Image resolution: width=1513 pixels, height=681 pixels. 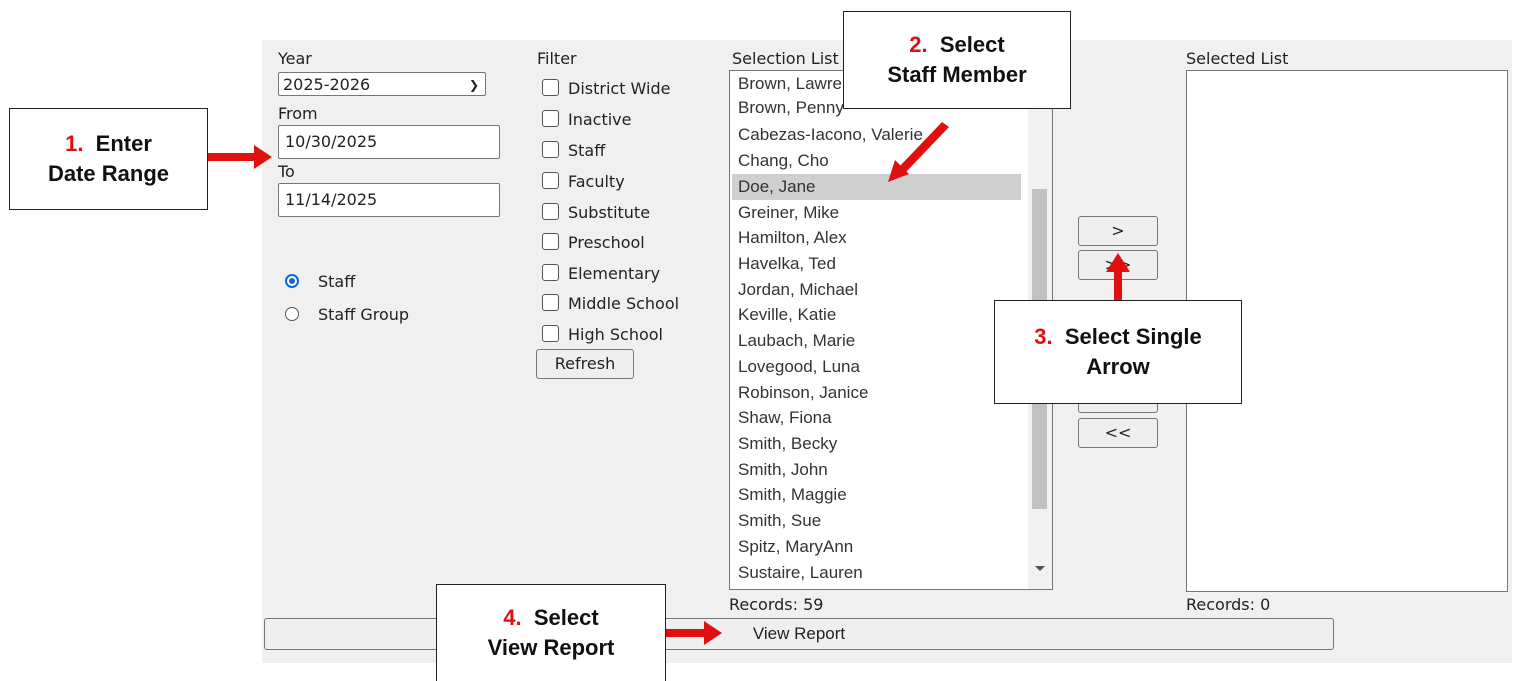 I want to click on callout-4-number: 4., so click(x=512, y=617).